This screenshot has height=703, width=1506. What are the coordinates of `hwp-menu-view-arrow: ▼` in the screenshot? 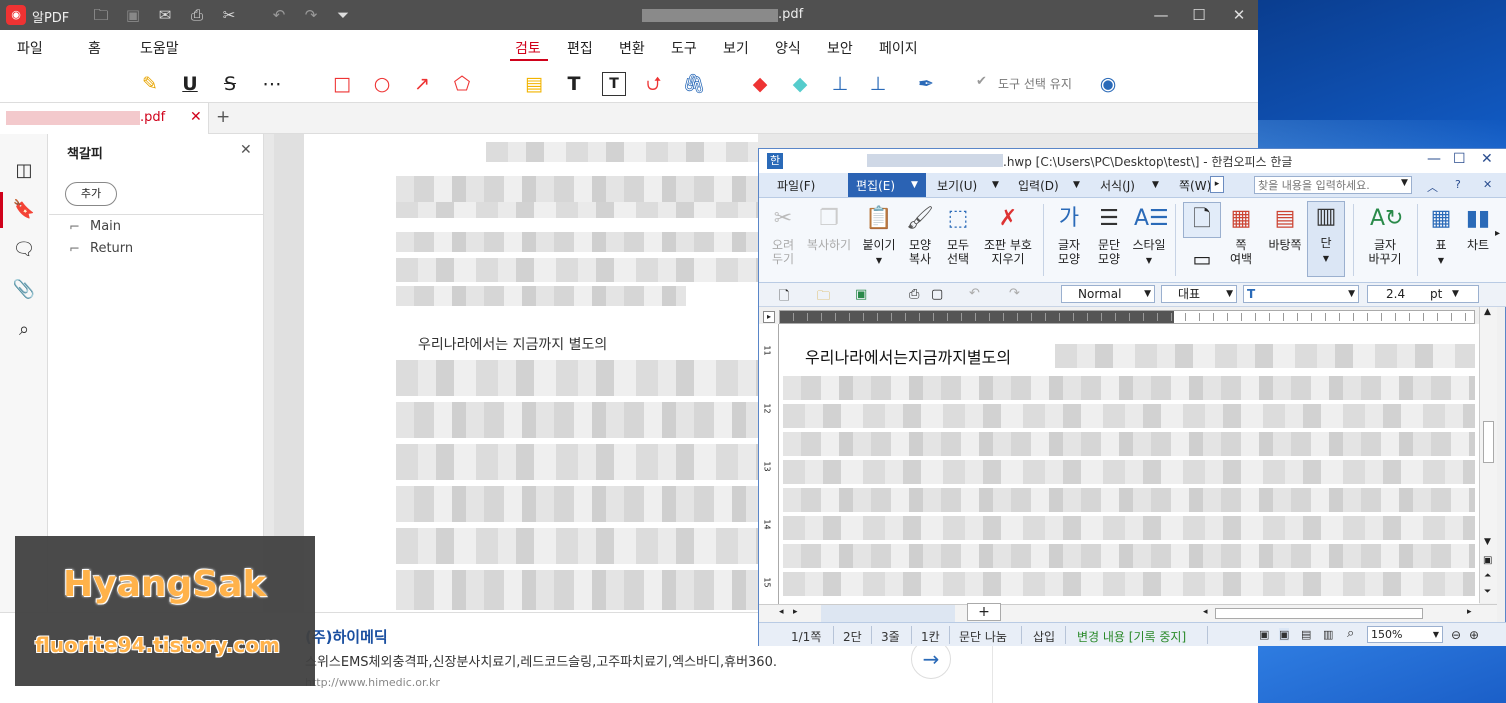 It's located at (995, 185).